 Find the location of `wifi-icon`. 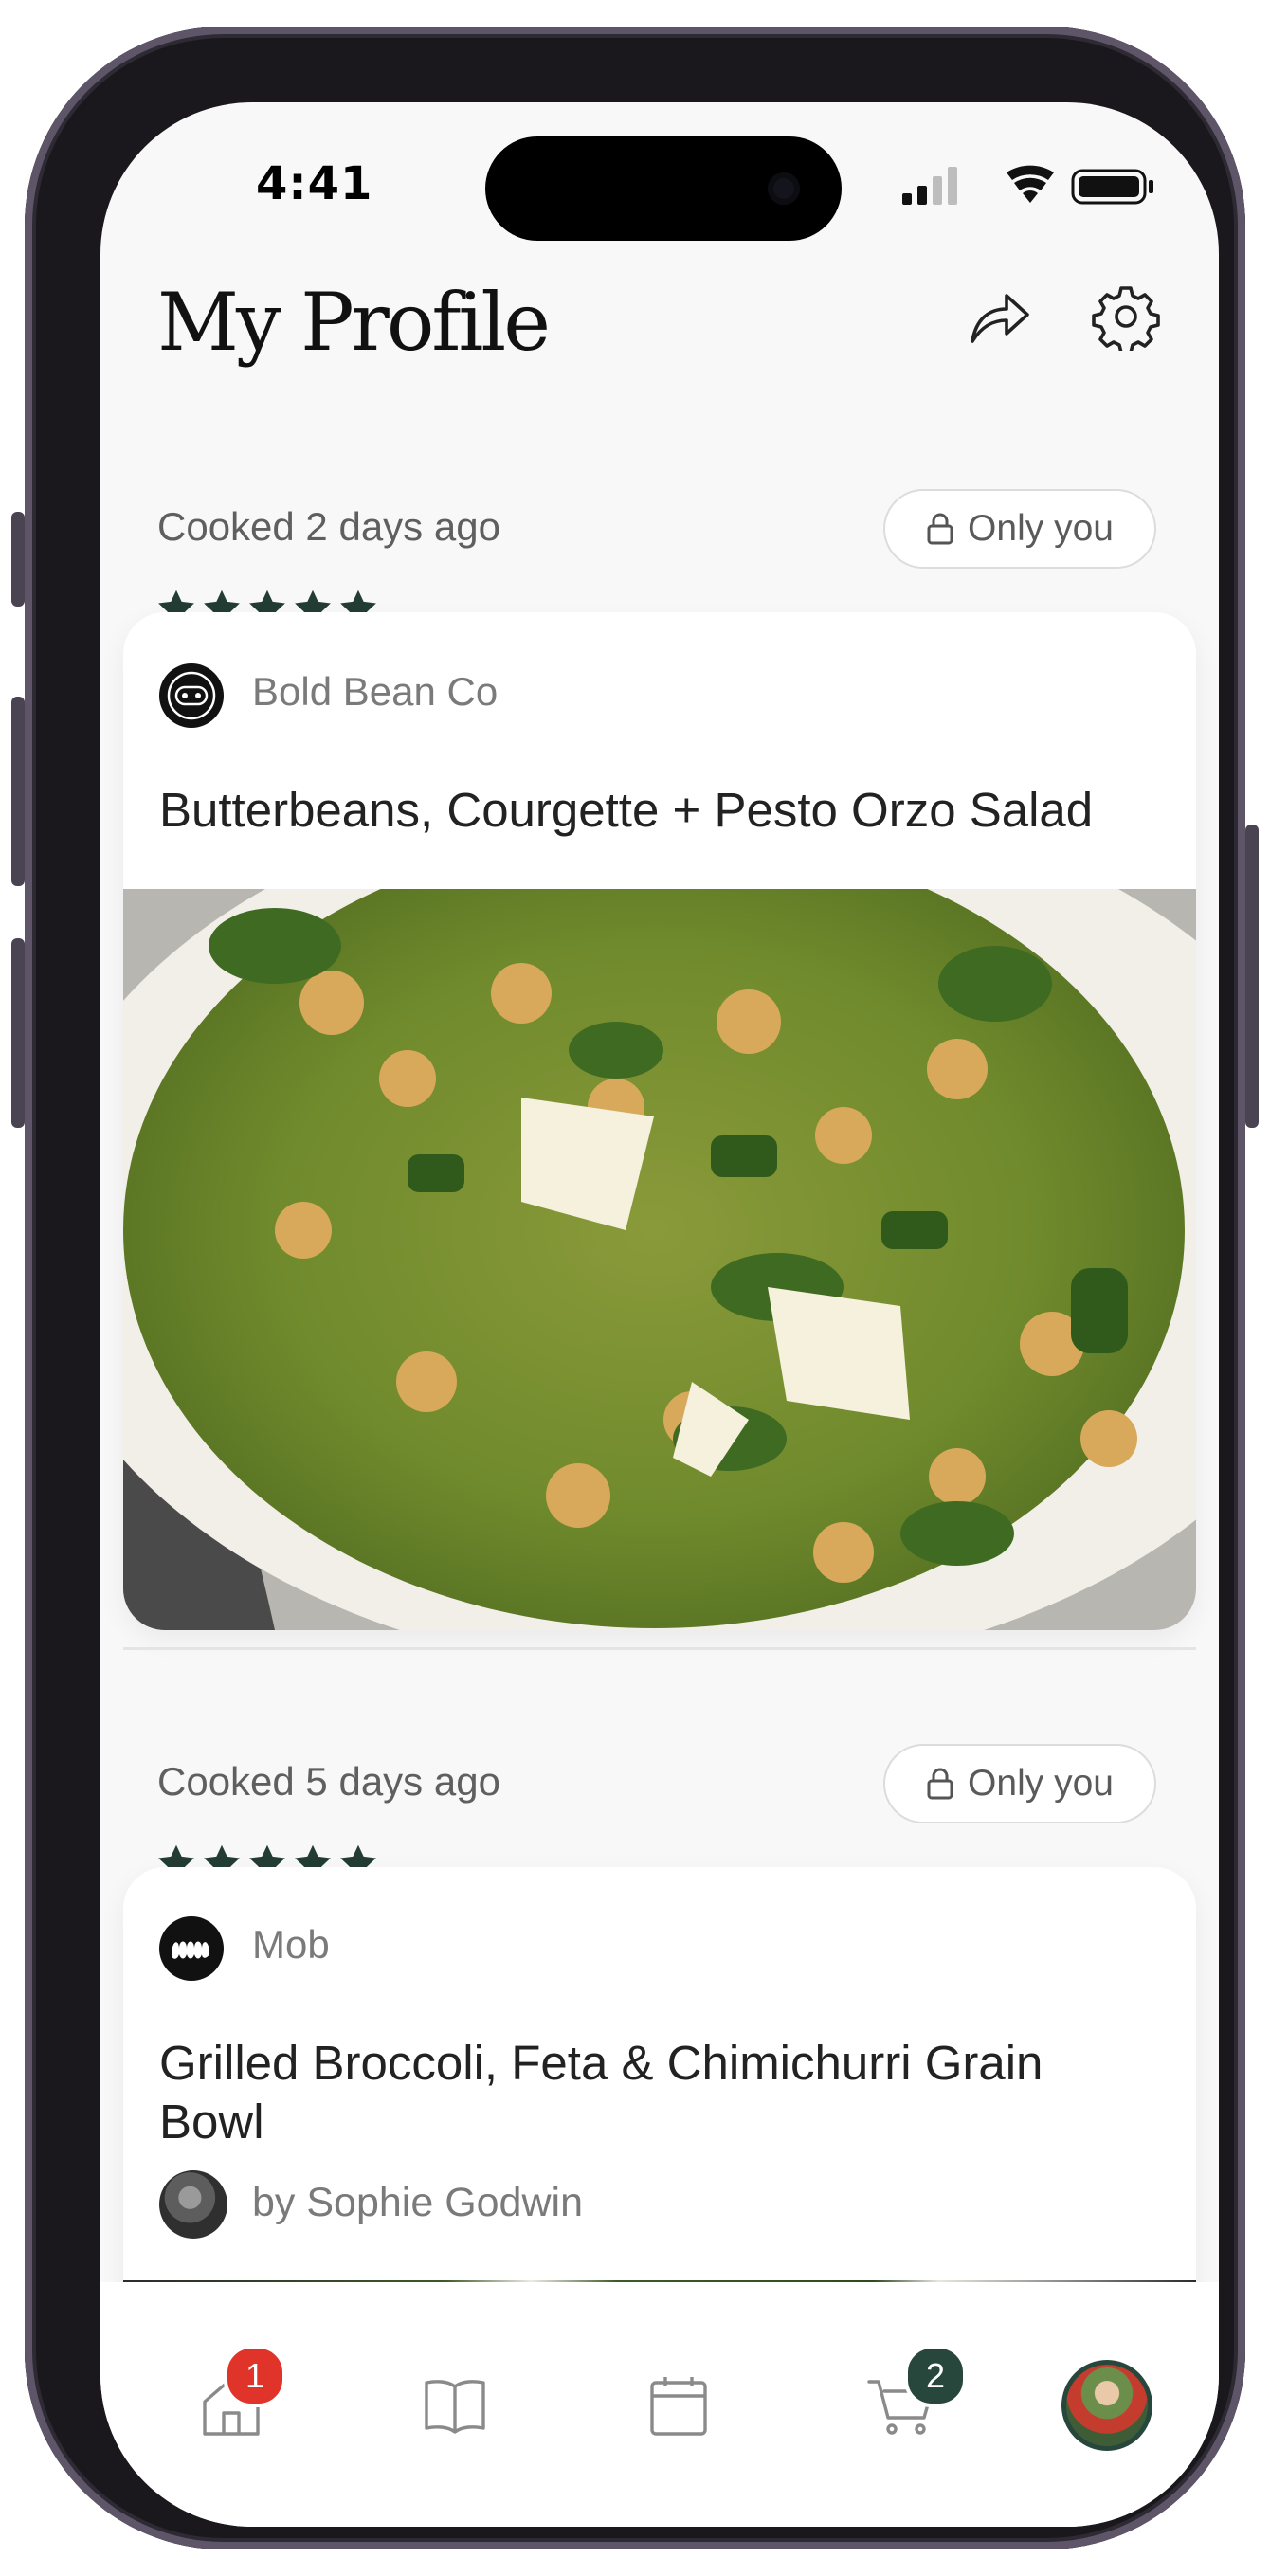

wifi-icon is located at coordinates (1030, 184).